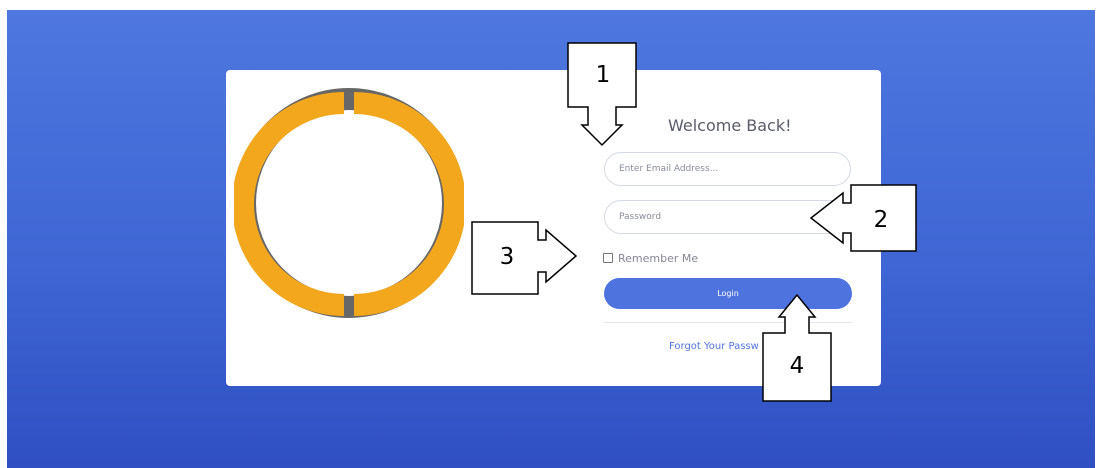 Image resolution: width=1101 pixels, height=468 pixels. I want to click on logo-inner-arc-right, so click(408, 204).